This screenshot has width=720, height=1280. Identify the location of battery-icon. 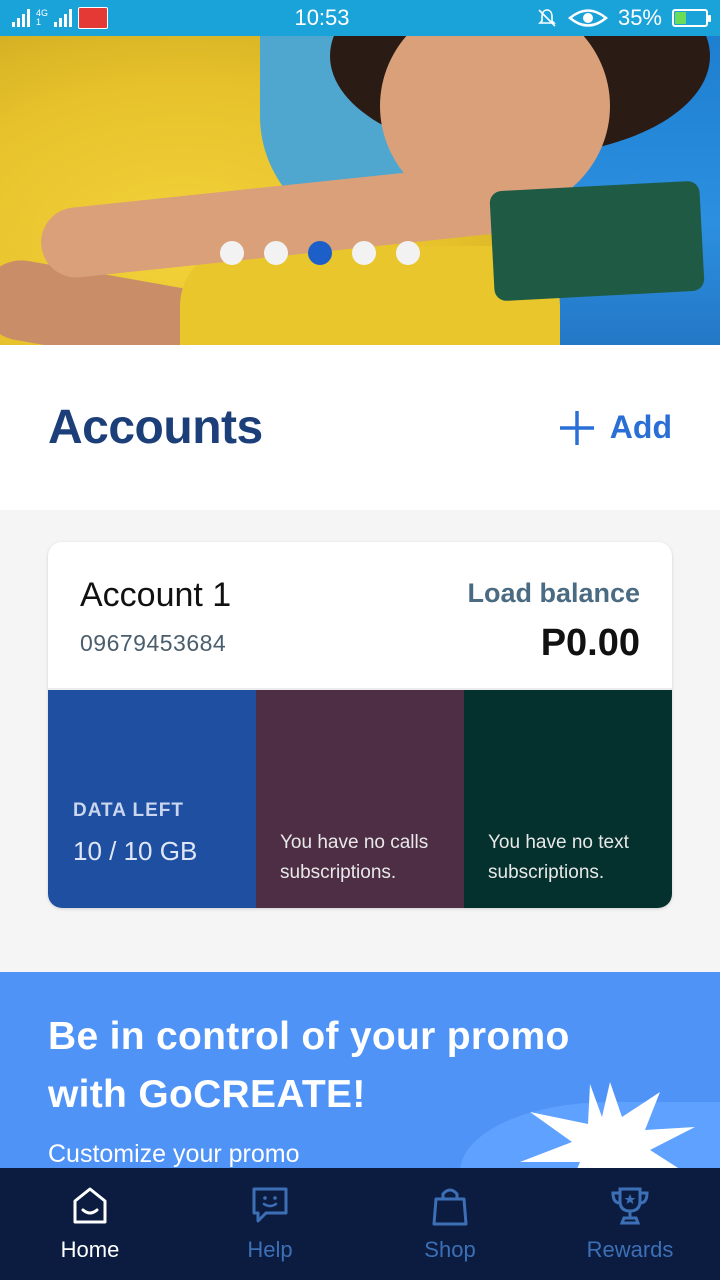
(691, 18).